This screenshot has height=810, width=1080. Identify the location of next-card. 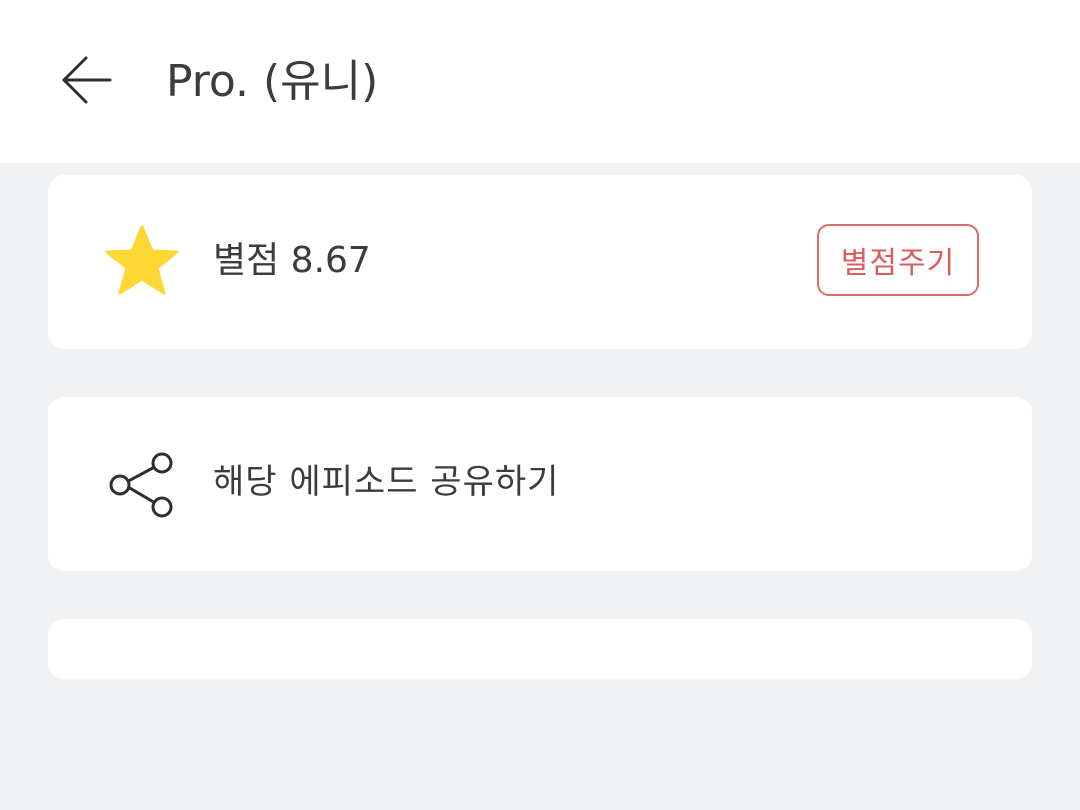
(540, 649).